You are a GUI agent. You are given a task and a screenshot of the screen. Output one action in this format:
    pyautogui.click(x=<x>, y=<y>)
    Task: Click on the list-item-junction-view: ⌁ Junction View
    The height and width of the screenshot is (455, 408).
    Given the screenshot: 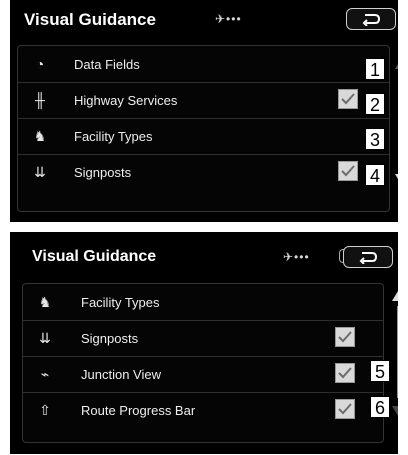 What is the action you would take?
    pyautogui.click(x=203, y=374)
    